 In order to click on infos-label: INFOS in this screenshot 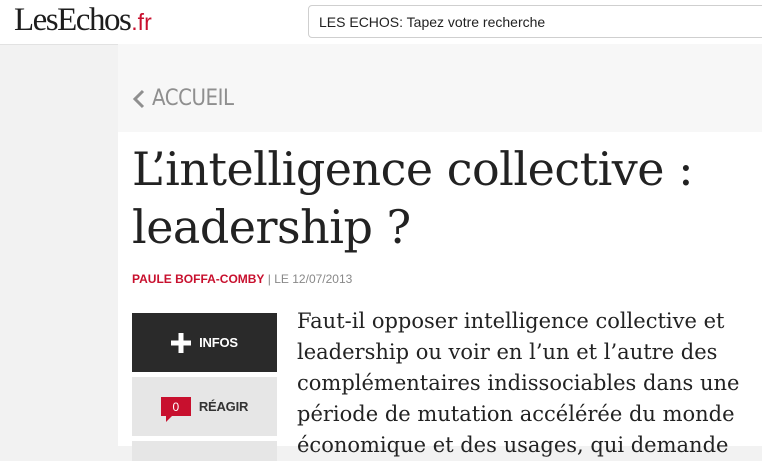, I will do `click(218, 342)`.